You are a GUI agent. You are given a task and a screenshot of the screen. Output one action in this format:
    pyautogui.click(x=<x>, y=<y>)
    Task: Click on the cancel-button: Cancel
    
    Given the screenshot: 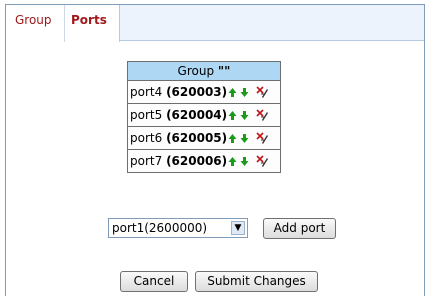 What is the action you would take?
    pyautogui.click(x=154, y=281)
    